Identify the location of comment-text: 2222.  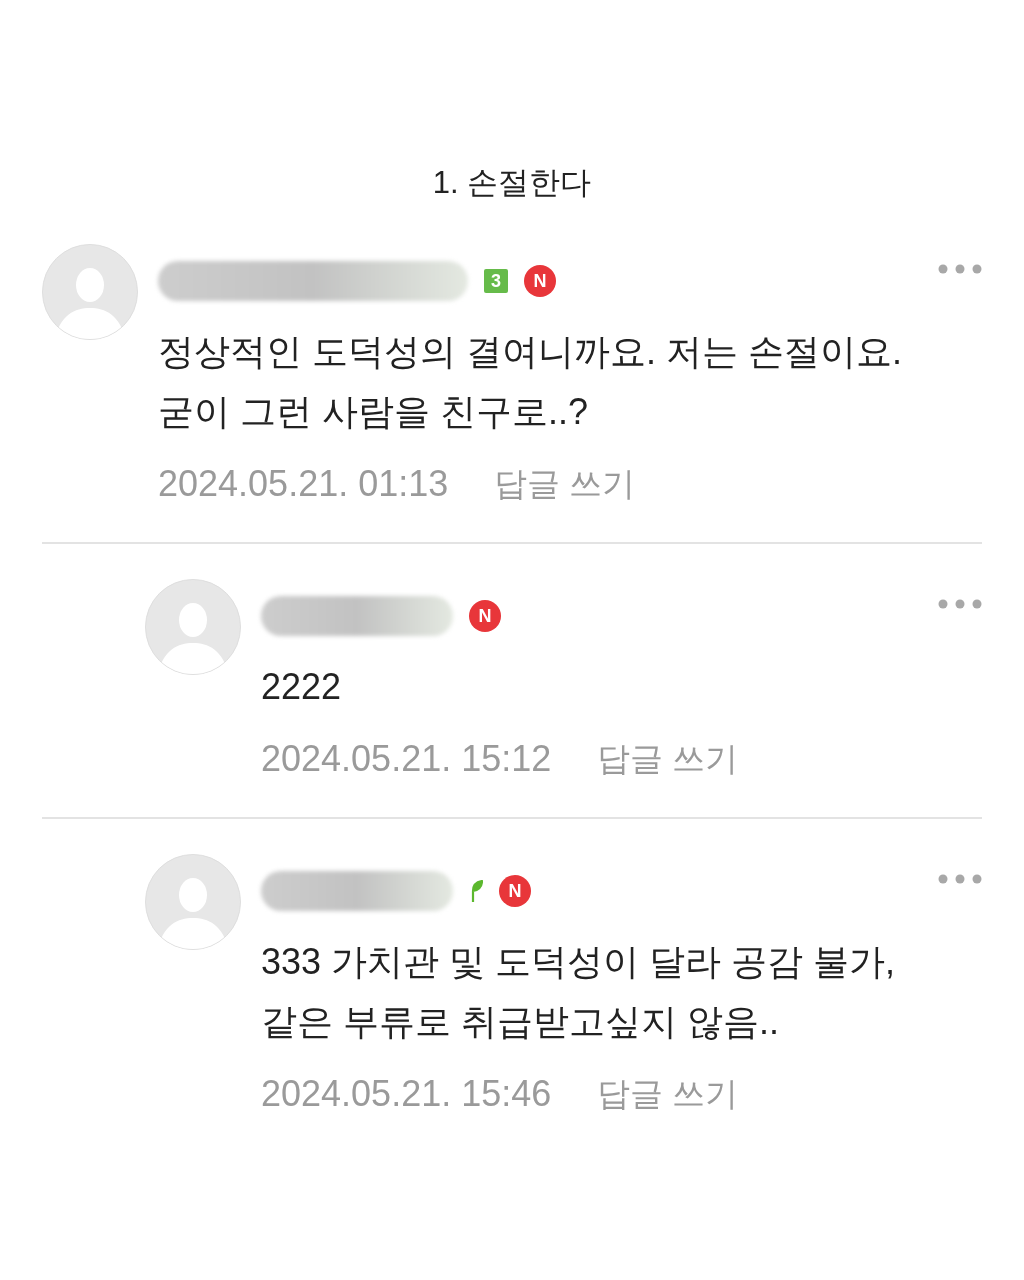
(302, 687).